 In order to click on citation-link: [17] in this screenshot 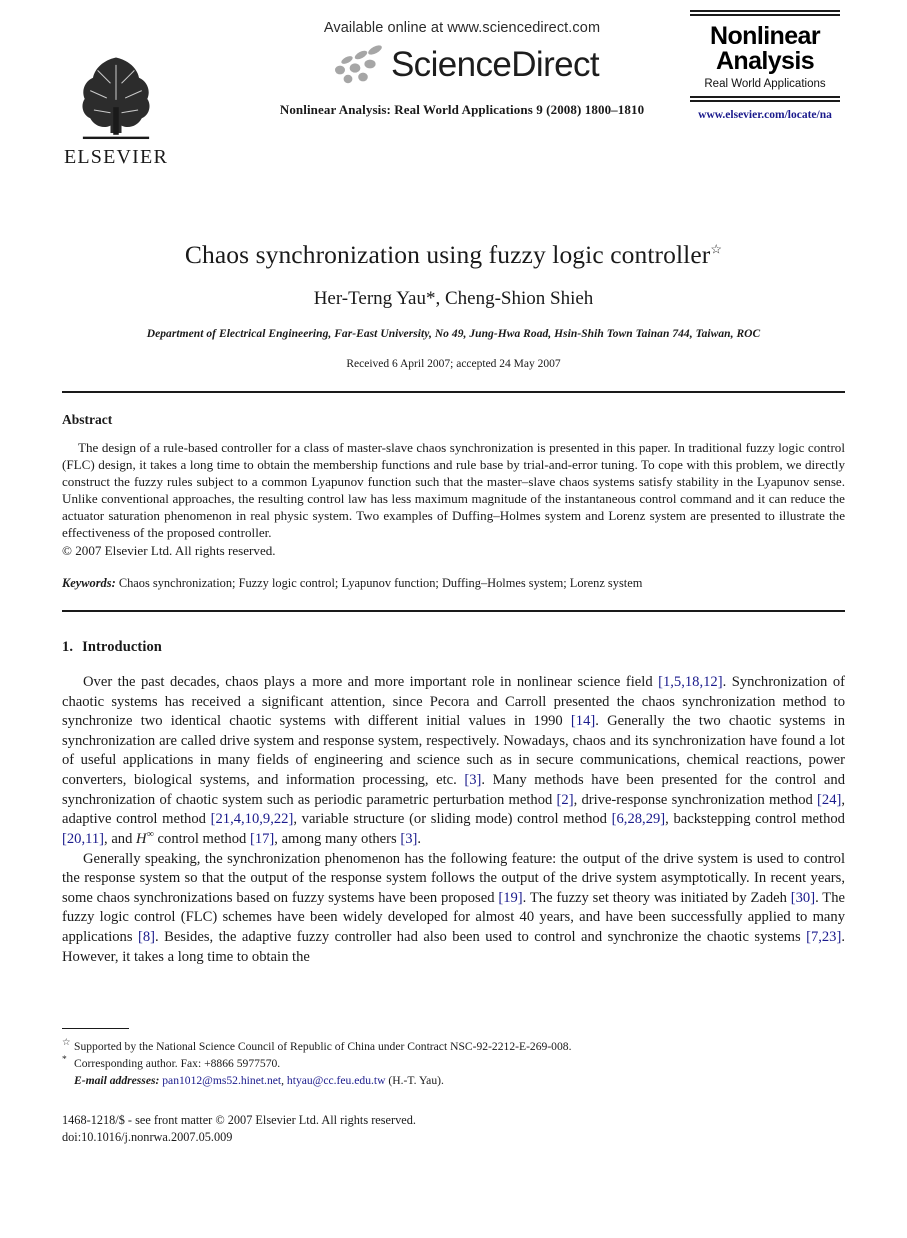, I will do `click(262, 839)`.